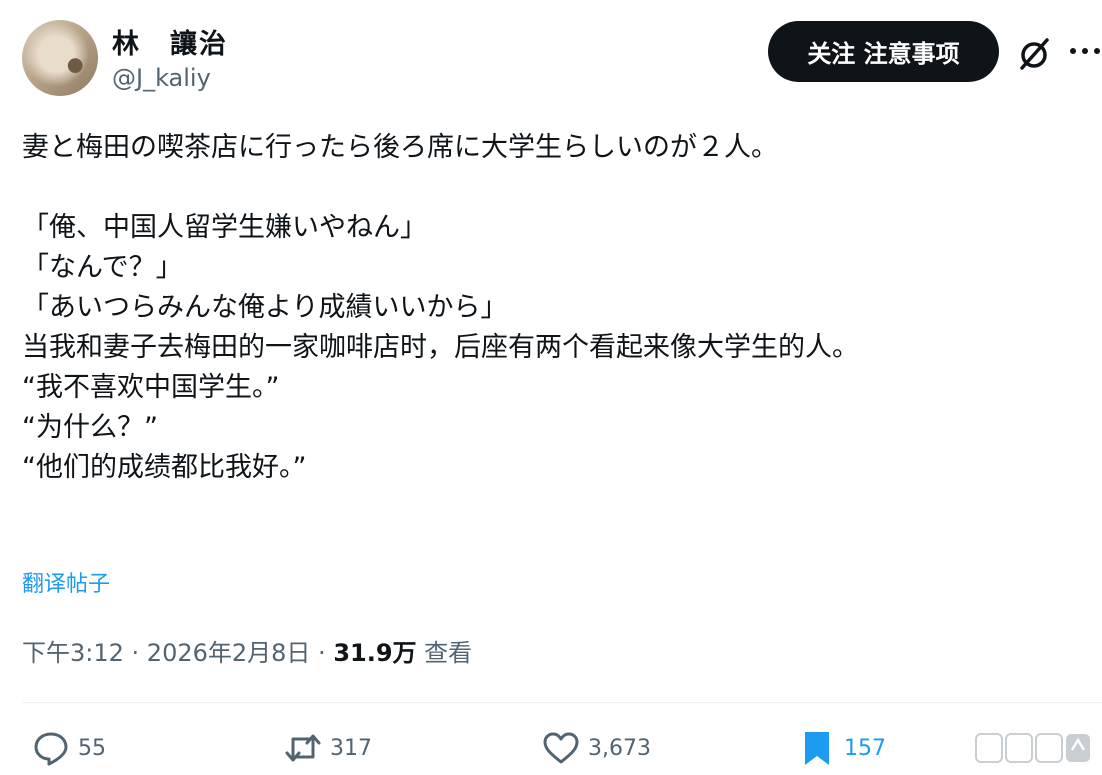 The image size is (1102, 775). What do you see at coordinates (73, 653) in the screenshot?
I see `post-time: 下午3:12` at bounding box center [73, 653].